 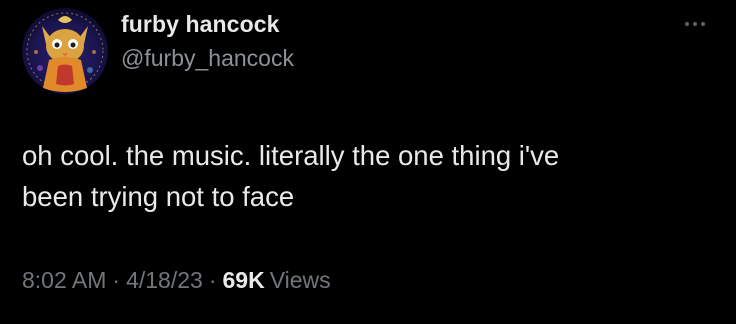 I want to click on views-count: 69K, so click(x=243, y=280).